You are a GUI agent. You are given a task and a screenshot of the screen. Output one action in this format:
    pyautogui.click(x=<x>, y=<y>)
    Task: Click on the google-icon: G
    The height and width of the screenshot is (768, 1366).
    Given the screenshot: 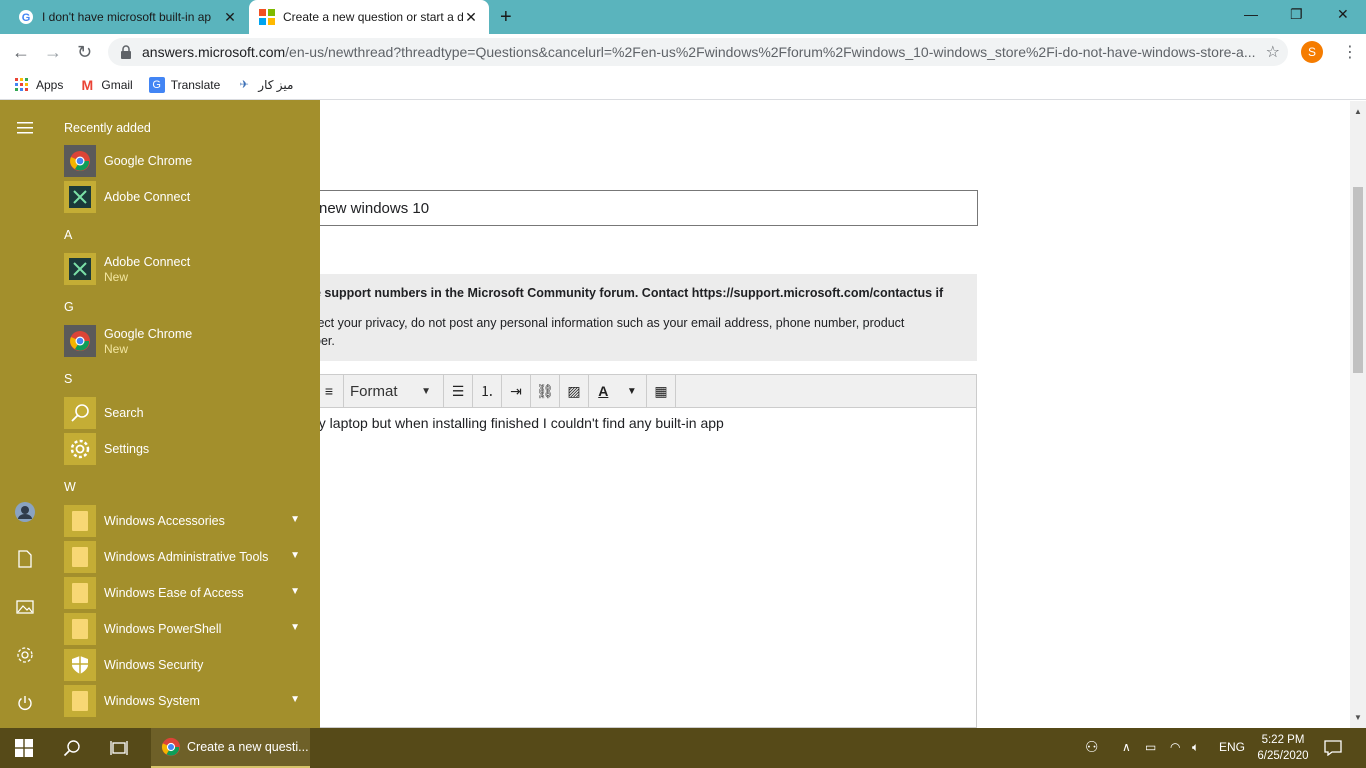 What is the action you would take?
    pyautogui.click(x=26, y=17)
    